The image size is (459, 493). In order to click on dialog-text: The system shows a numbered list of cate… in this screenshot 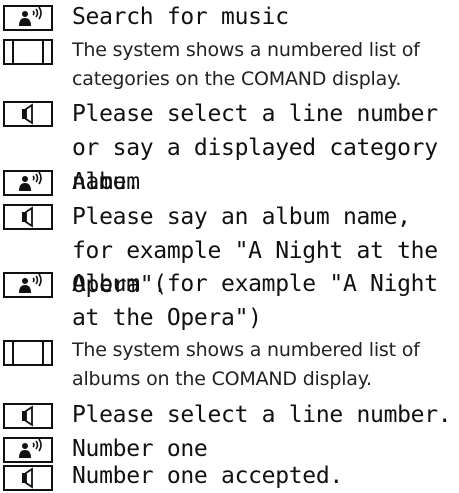, I will do `click(246, 64)`.